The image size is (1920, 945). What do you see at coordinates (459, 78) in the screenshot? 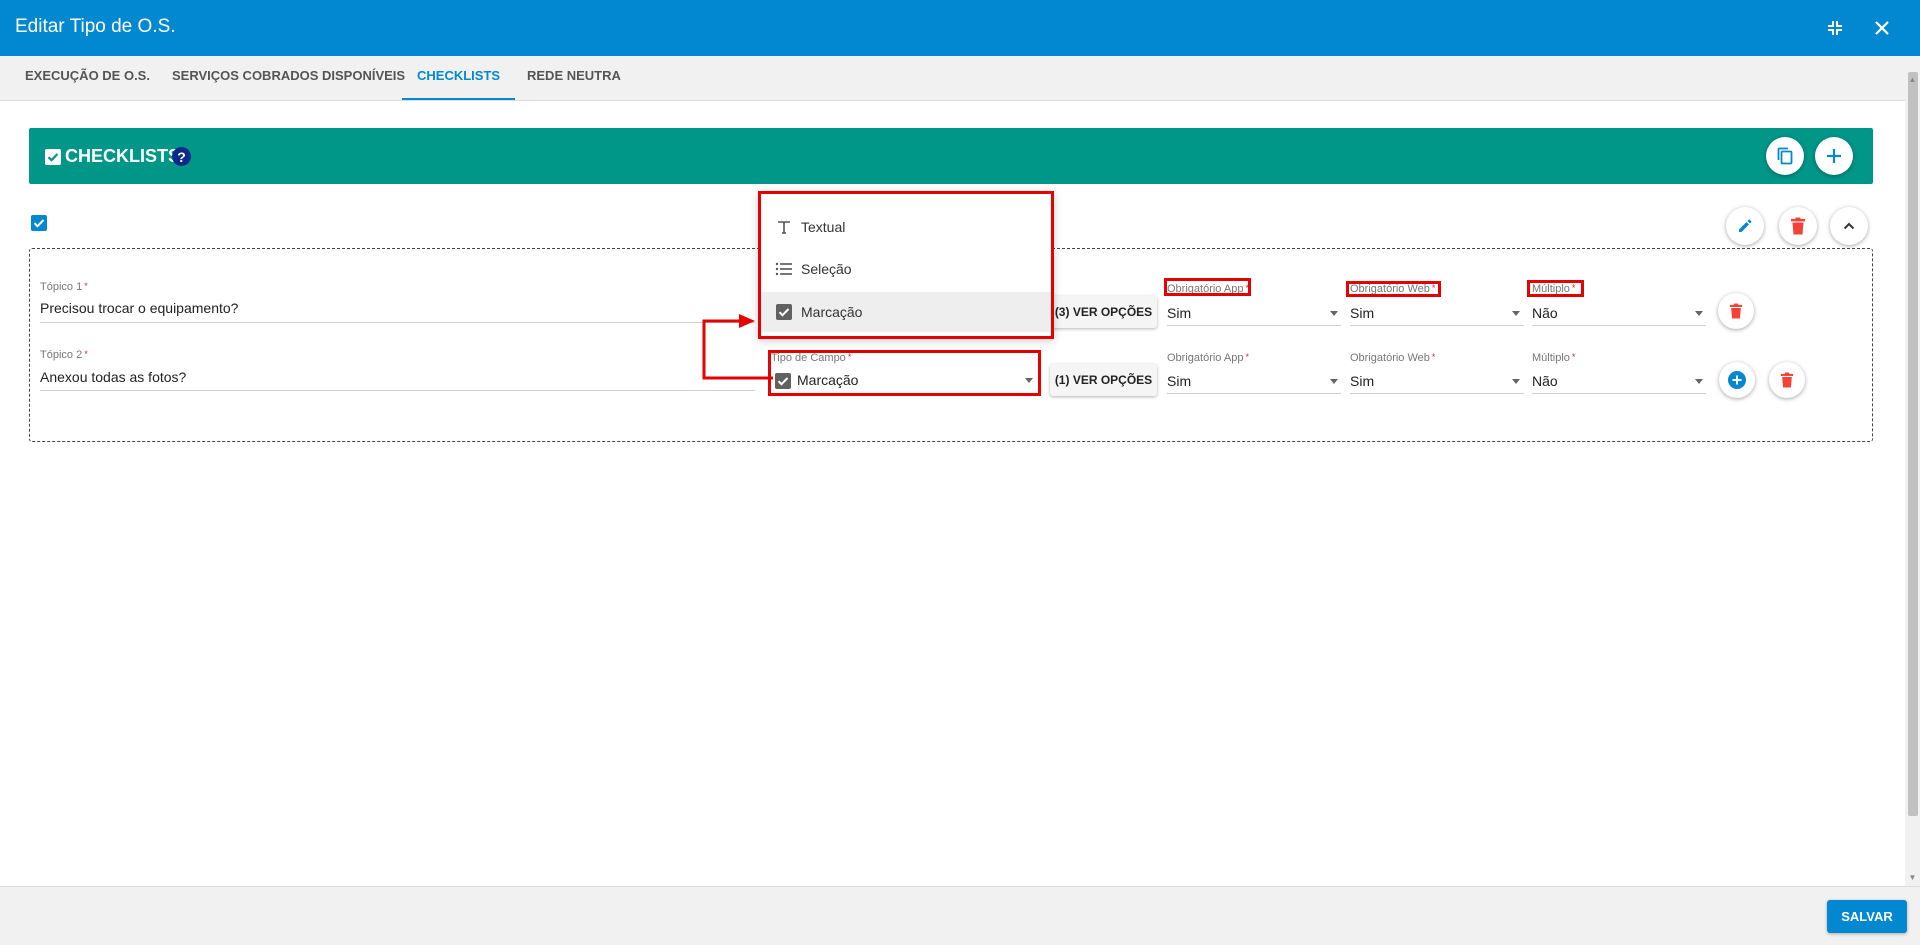
I see `tab-checklists: CHECKLISTS` at bounding box center [459, 78].